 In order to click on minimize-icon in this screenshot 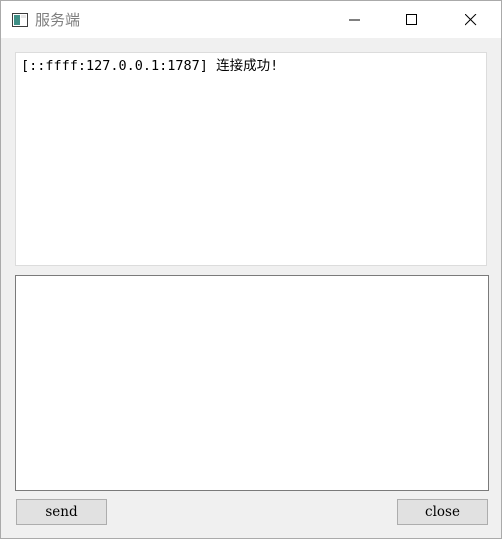, I will do `click(354, 20)`.